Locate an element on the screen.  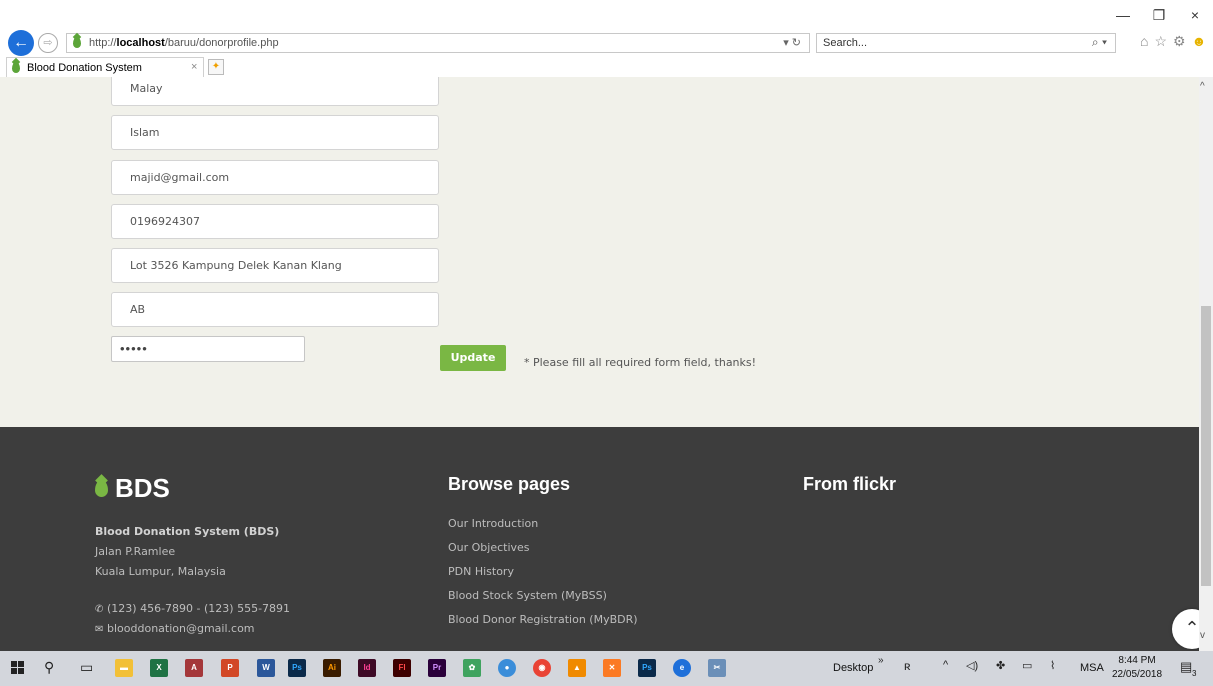
tab-close-icon: × is located at coordinates (194, 67).